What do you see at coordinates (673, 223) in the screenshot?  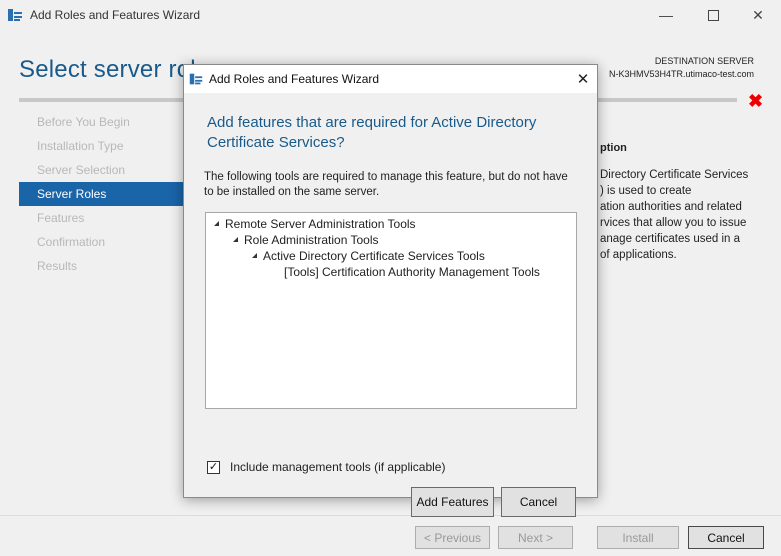 I see `description-line: rvices that allow you to issue` at bounding box center [673, 223].